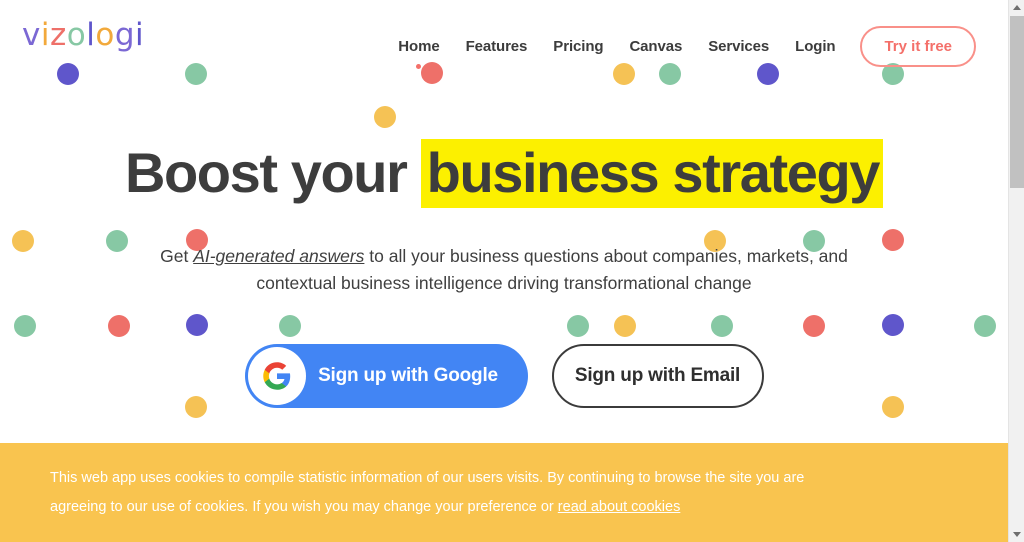  Describe the element at coordinates (91, 35) in the screenshot. I see `logo-letter-4: l` at that location.